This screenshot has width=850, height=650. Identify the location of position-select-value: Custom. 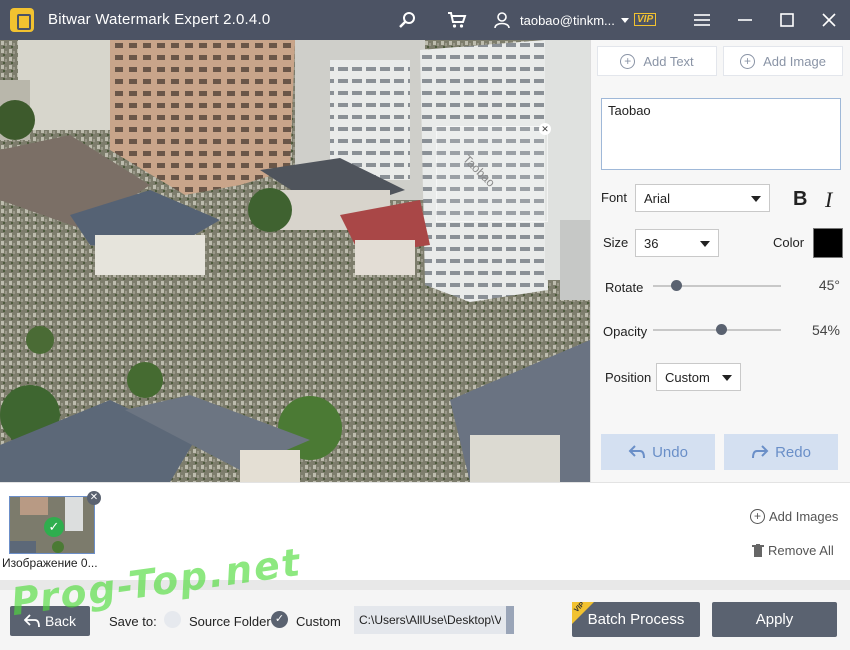
(687, 377).